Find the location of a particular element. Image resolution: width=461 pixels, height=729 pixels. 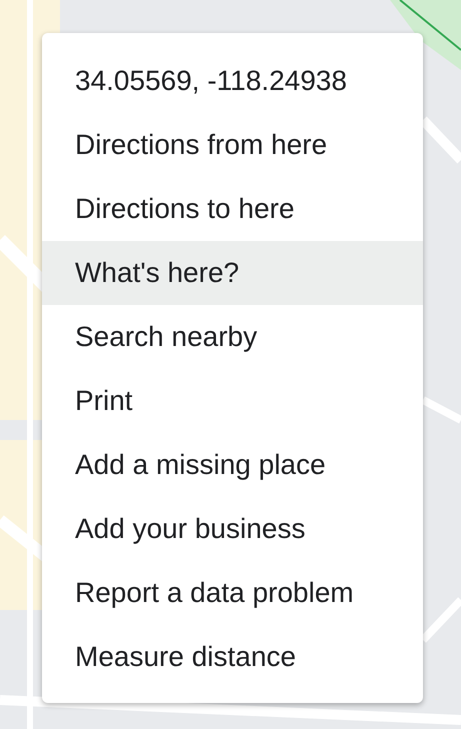

menu-item: Directions to here is located at coordinates (232, 209).